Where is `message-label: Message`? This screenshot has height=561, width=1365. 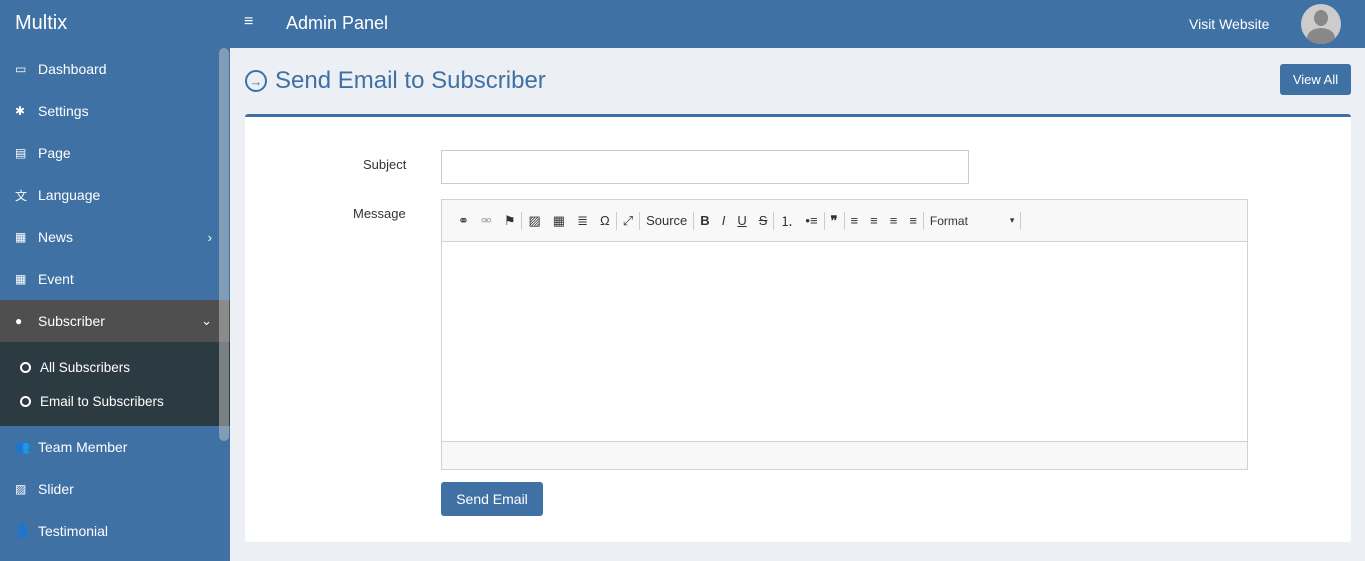
message-label: Message is located at coordinates (379, 213).